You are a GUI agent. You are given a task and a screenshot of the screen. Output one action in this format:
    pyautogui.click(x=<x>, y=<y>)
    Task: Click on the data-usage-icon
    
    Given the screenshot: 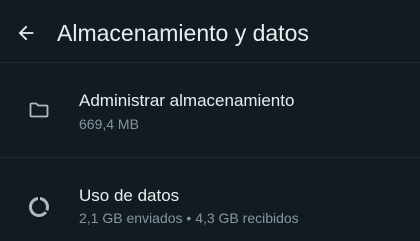 What is the action you would take?
    pyautogui.click(x=39, y=207)
    